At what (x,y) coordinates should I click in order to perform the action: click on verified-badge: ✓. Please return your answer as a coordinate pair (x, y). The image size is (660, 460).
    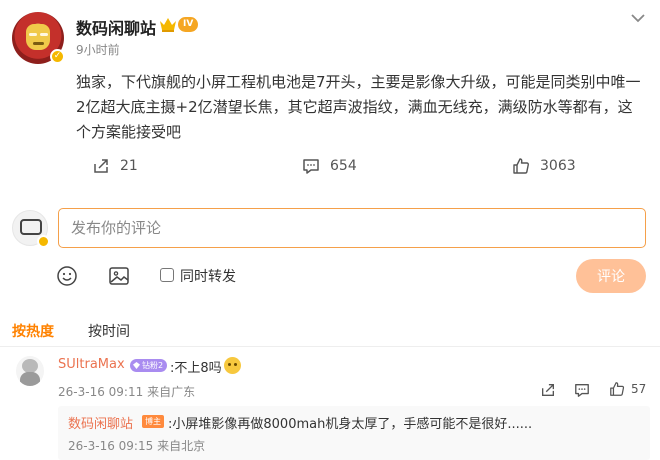
    Looking at the image, I should click on (57, 56).